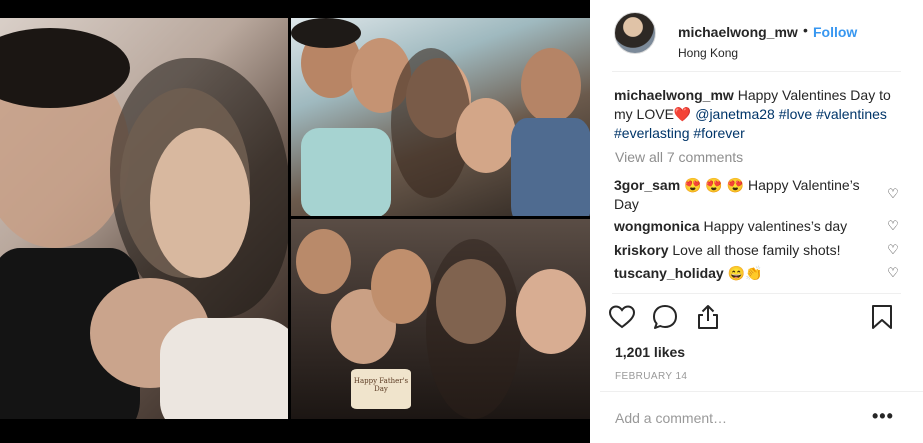 This screenshot has width=923, height=443. I want to click on comment-text: 😄👏, so click(745, 273).